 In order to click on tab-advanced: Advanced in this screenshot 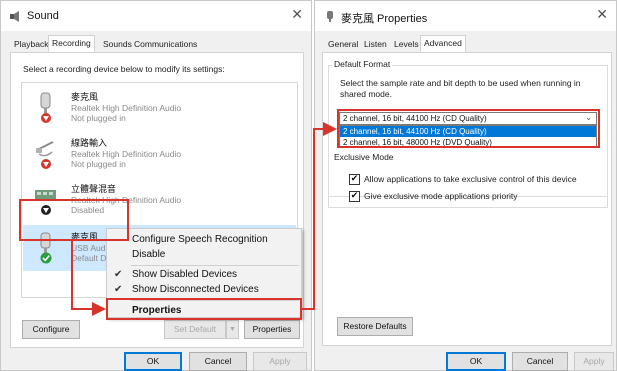, I will do `click(443, 43)`.